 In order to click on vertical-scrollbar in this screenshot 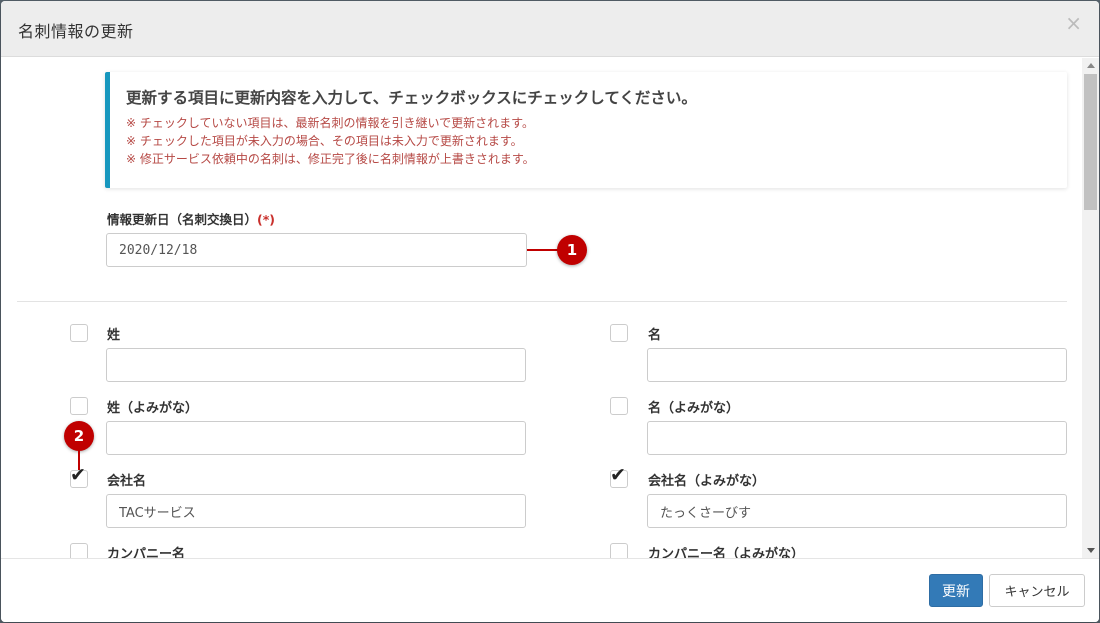, I will do `click(1090, 308)`.